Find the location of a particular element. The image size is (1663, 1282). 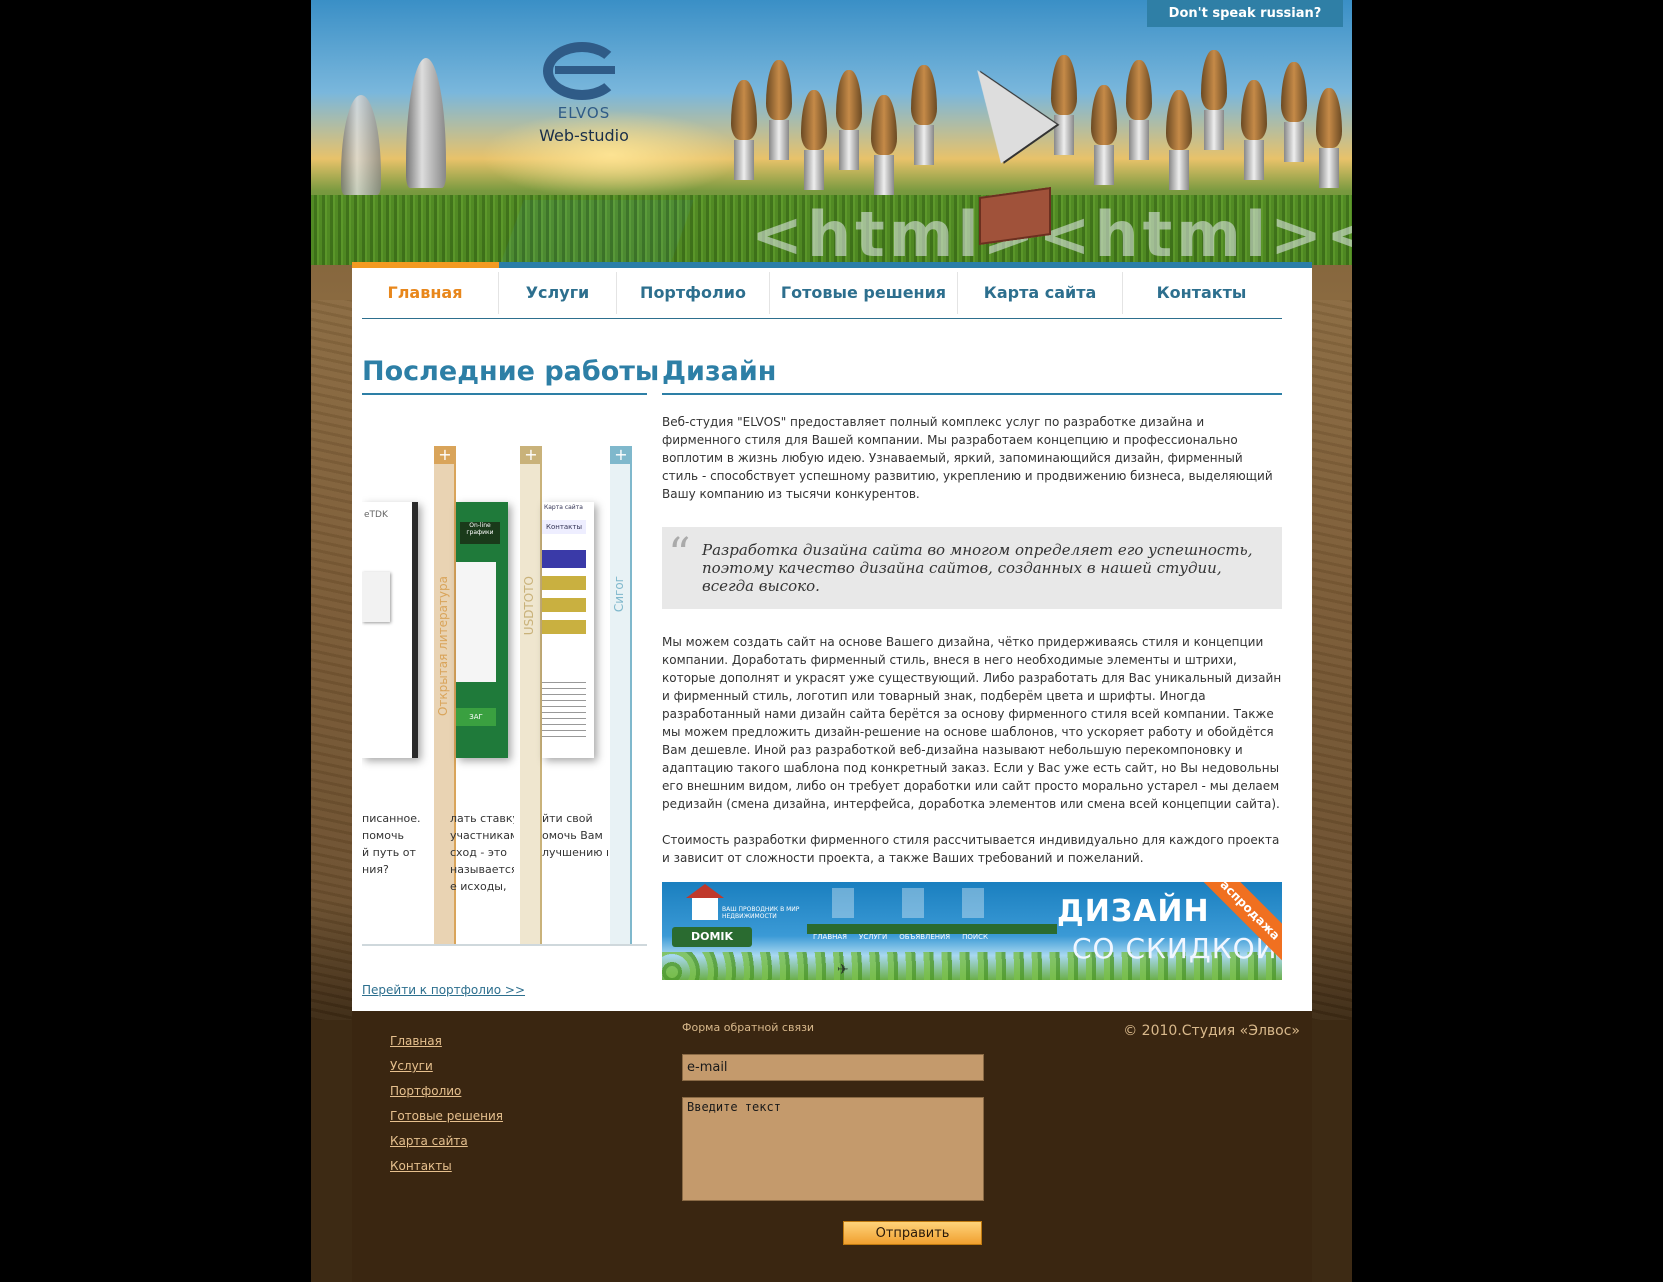

cursor-icon is located at coordinates (1003, 107).